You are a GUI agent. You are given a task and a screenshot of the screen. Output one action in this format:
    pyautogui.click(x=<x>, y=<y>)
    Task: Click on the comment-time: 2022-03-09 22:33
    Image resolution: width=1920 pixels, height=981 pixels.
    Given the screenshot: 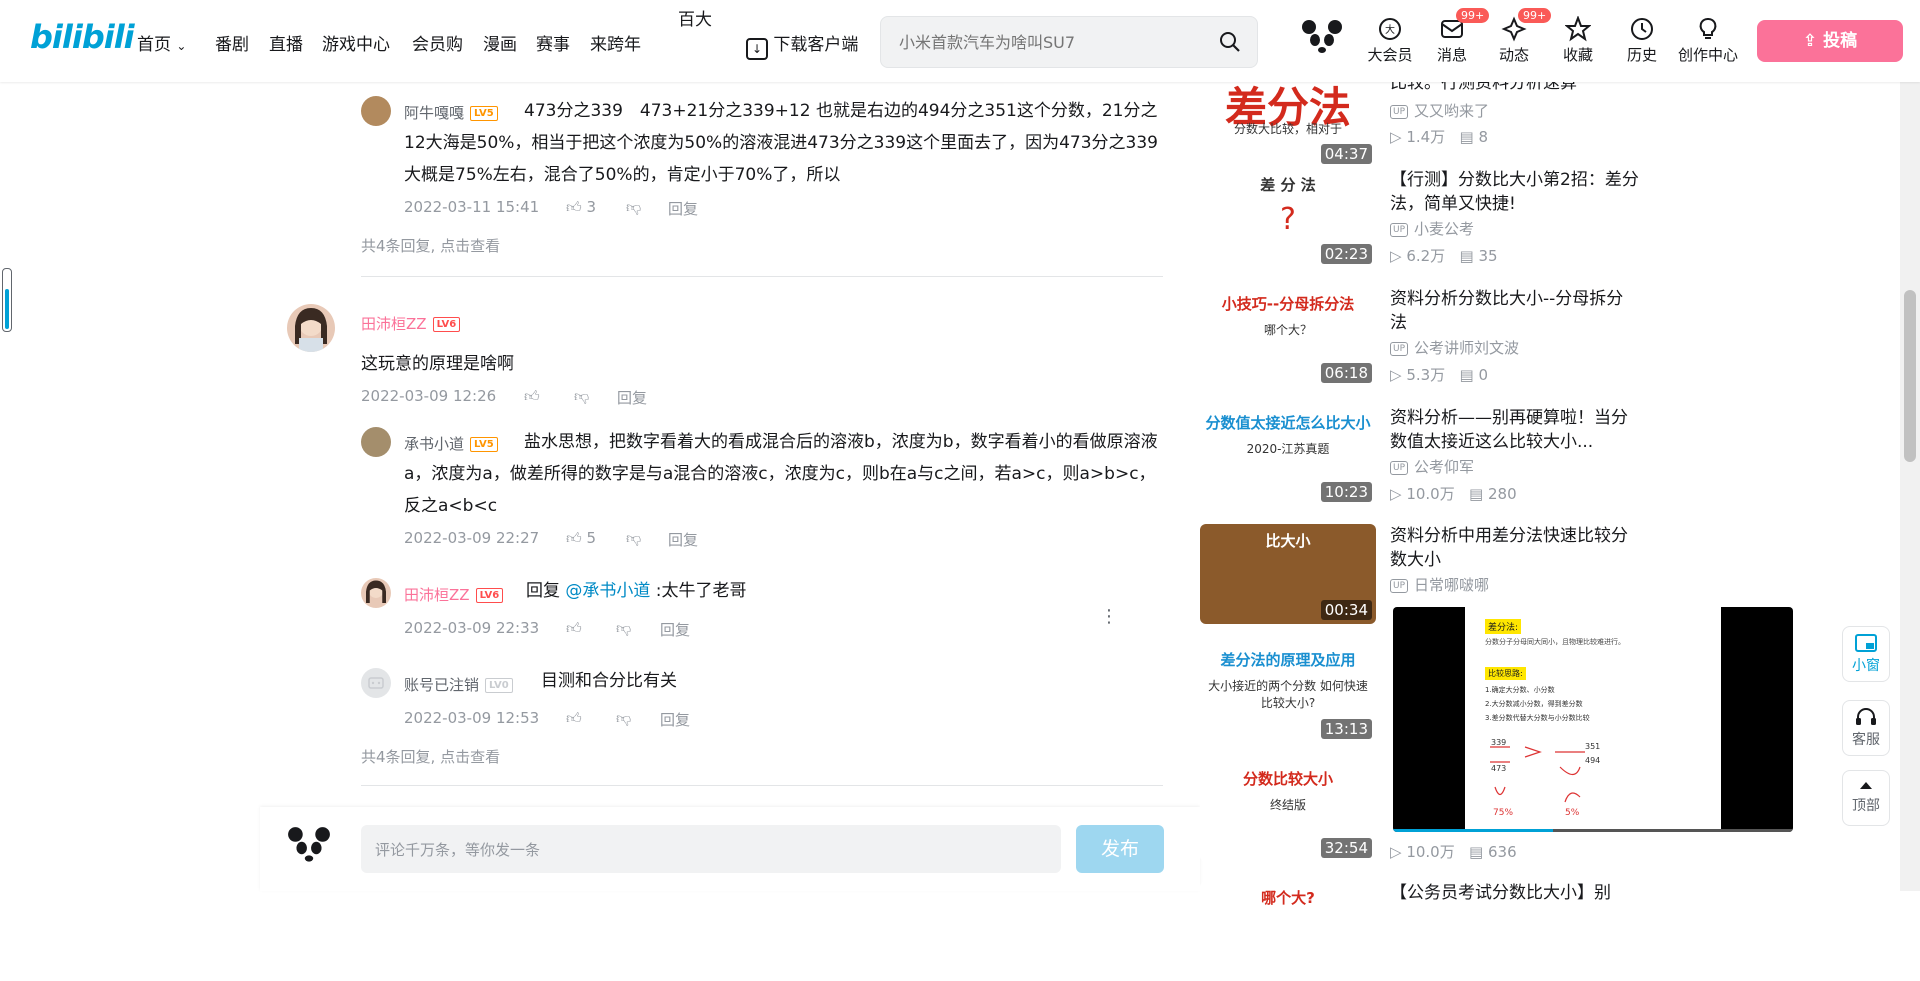 What is the action you would take?
    pyautogui.click(x=472, y=628)
    